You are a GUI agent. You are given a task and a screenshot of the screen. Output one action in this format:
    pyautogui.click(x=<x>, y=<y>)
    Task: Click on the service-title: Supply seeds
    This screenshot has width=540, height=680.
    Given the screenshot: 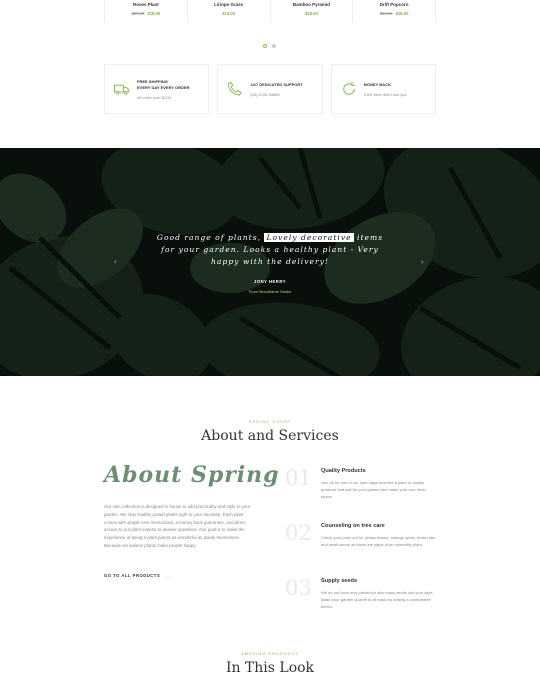 What is the action you would take?
    pyautogui.click(x=339, y=581)
    